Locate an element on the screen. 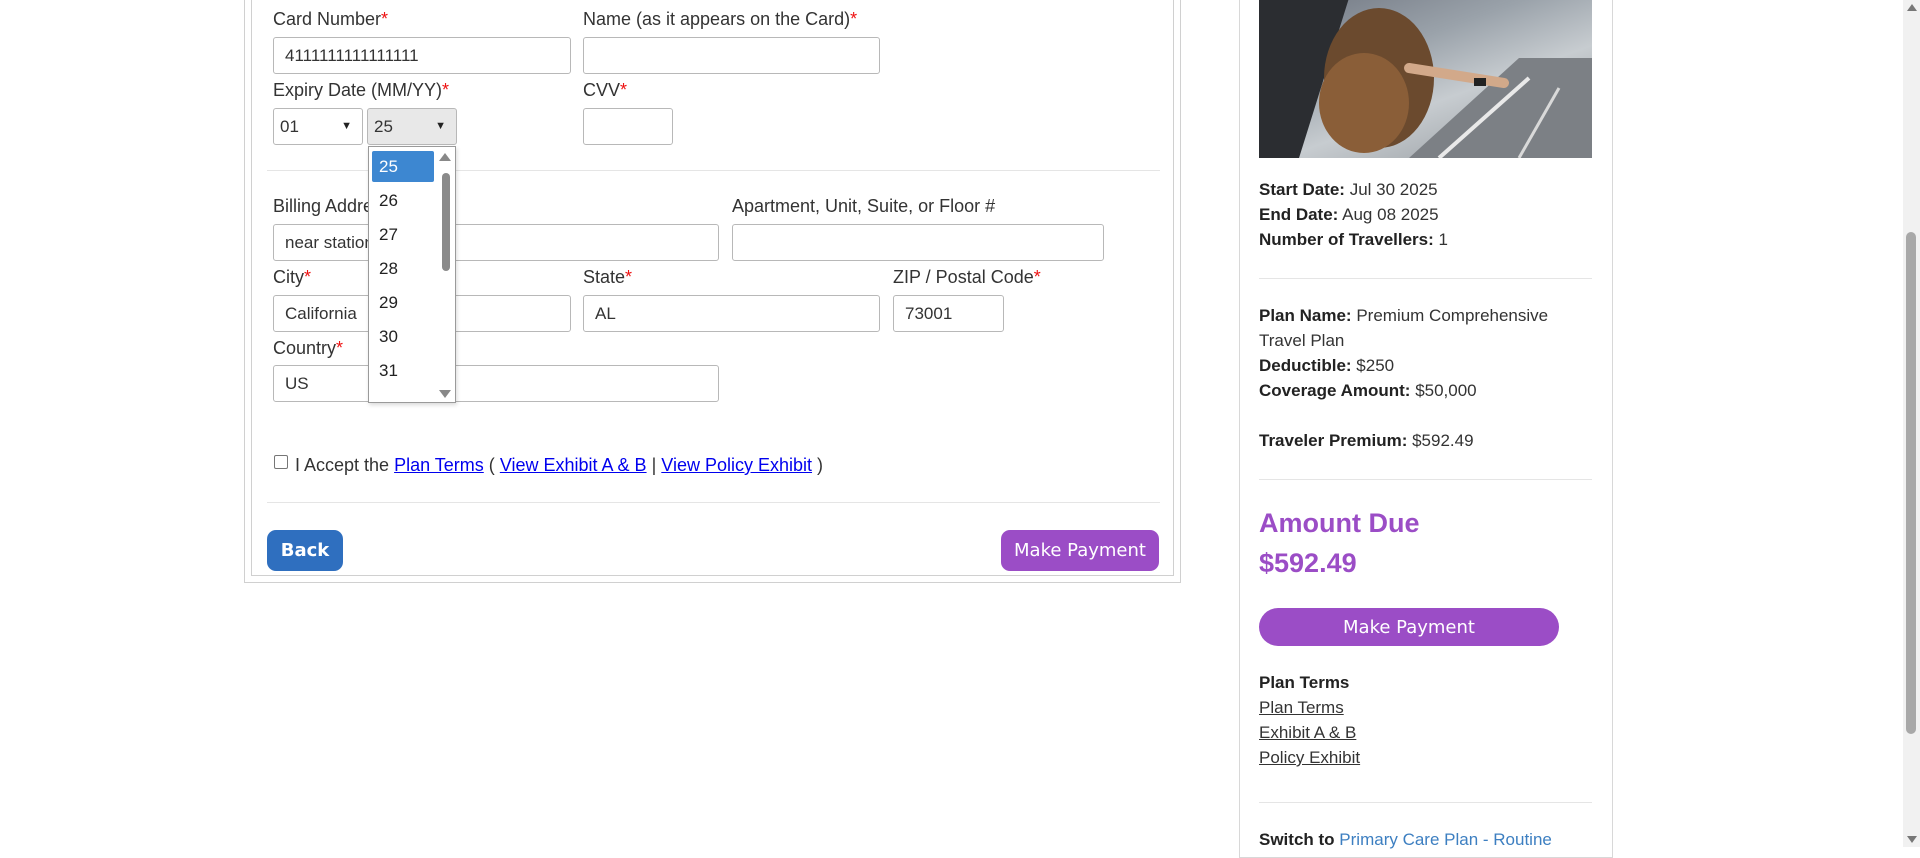 This screenshot has width=1920, height=858. year-option: 27 is located at coordinates (403, 234).